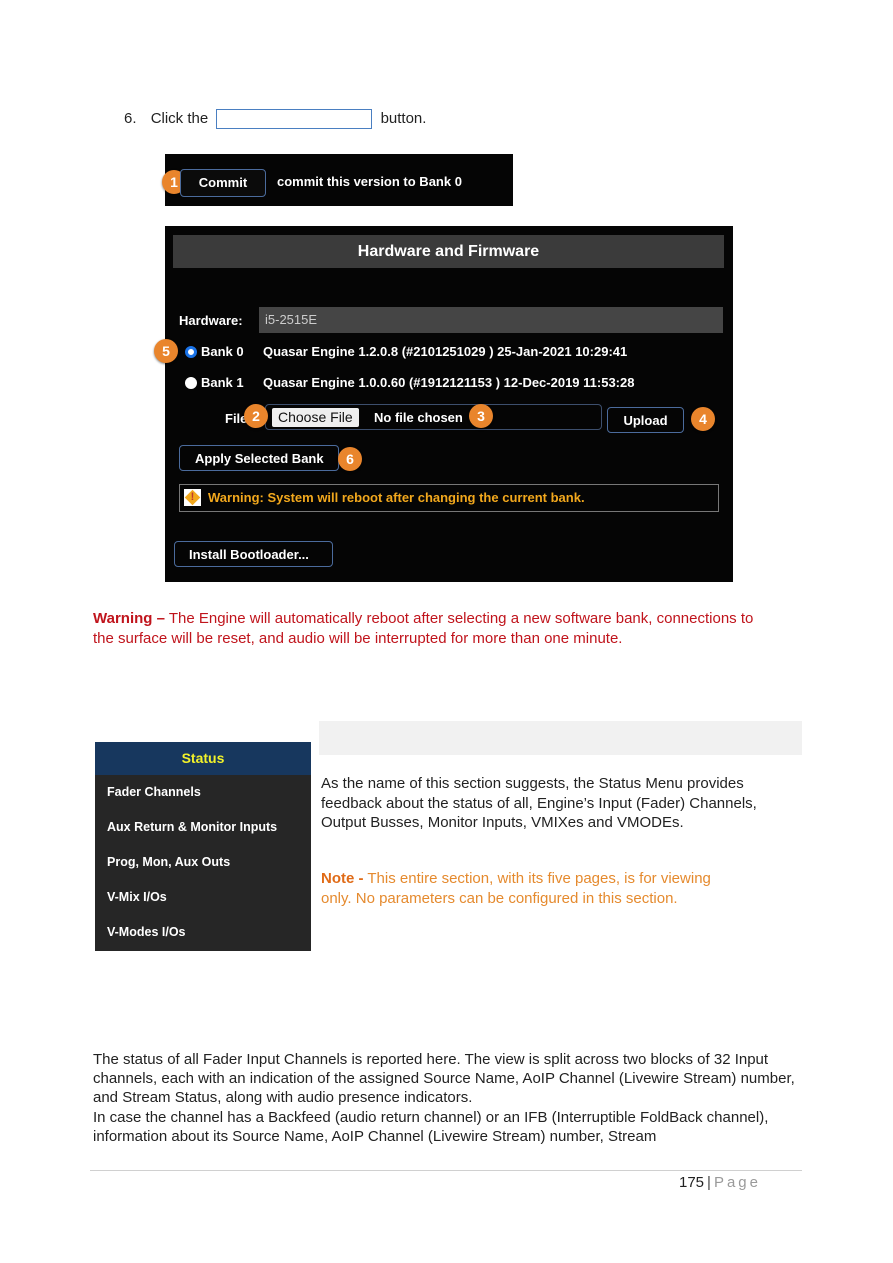 This screenshot has width=893, height=1263. I want to click on step-instruction: 6. Click the button., so click(275, 119).